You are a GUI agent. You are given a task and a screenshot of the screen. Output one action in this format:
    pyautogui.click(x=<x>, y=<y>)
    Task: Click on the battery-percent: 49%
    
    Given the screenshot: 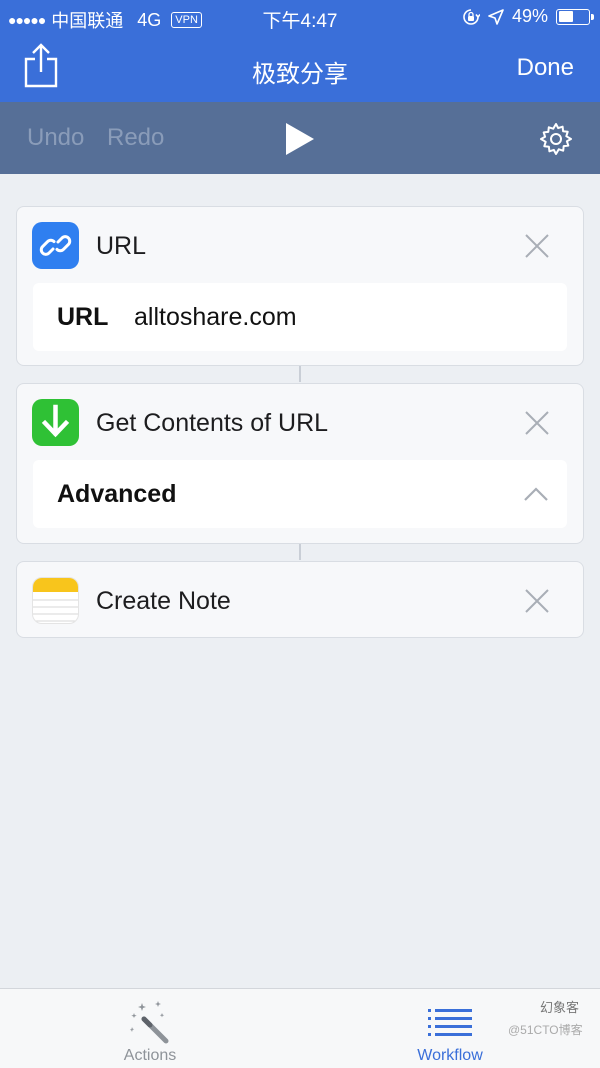 What is the action you would take?
    pyautogui.click(x=529, y=16)
    